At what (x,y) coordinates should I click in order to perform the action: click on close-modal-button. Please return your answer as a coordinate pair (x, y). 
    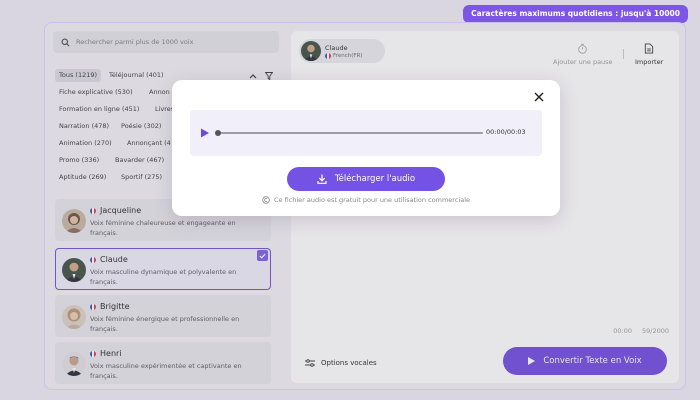
    Looking at the image, I should click on (539, 97).